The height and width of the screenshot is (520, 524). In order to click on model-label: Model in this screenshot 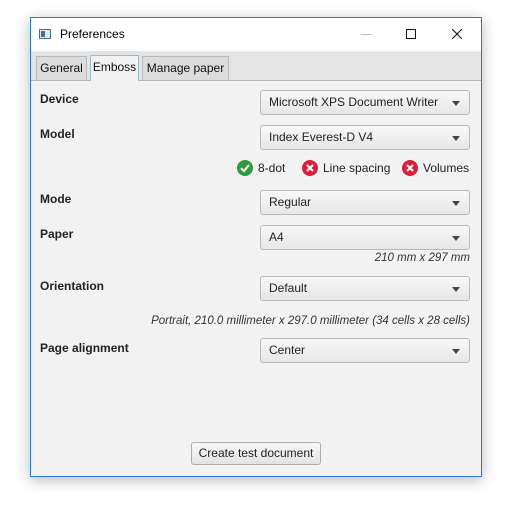, I will do `click(57, 134)`.